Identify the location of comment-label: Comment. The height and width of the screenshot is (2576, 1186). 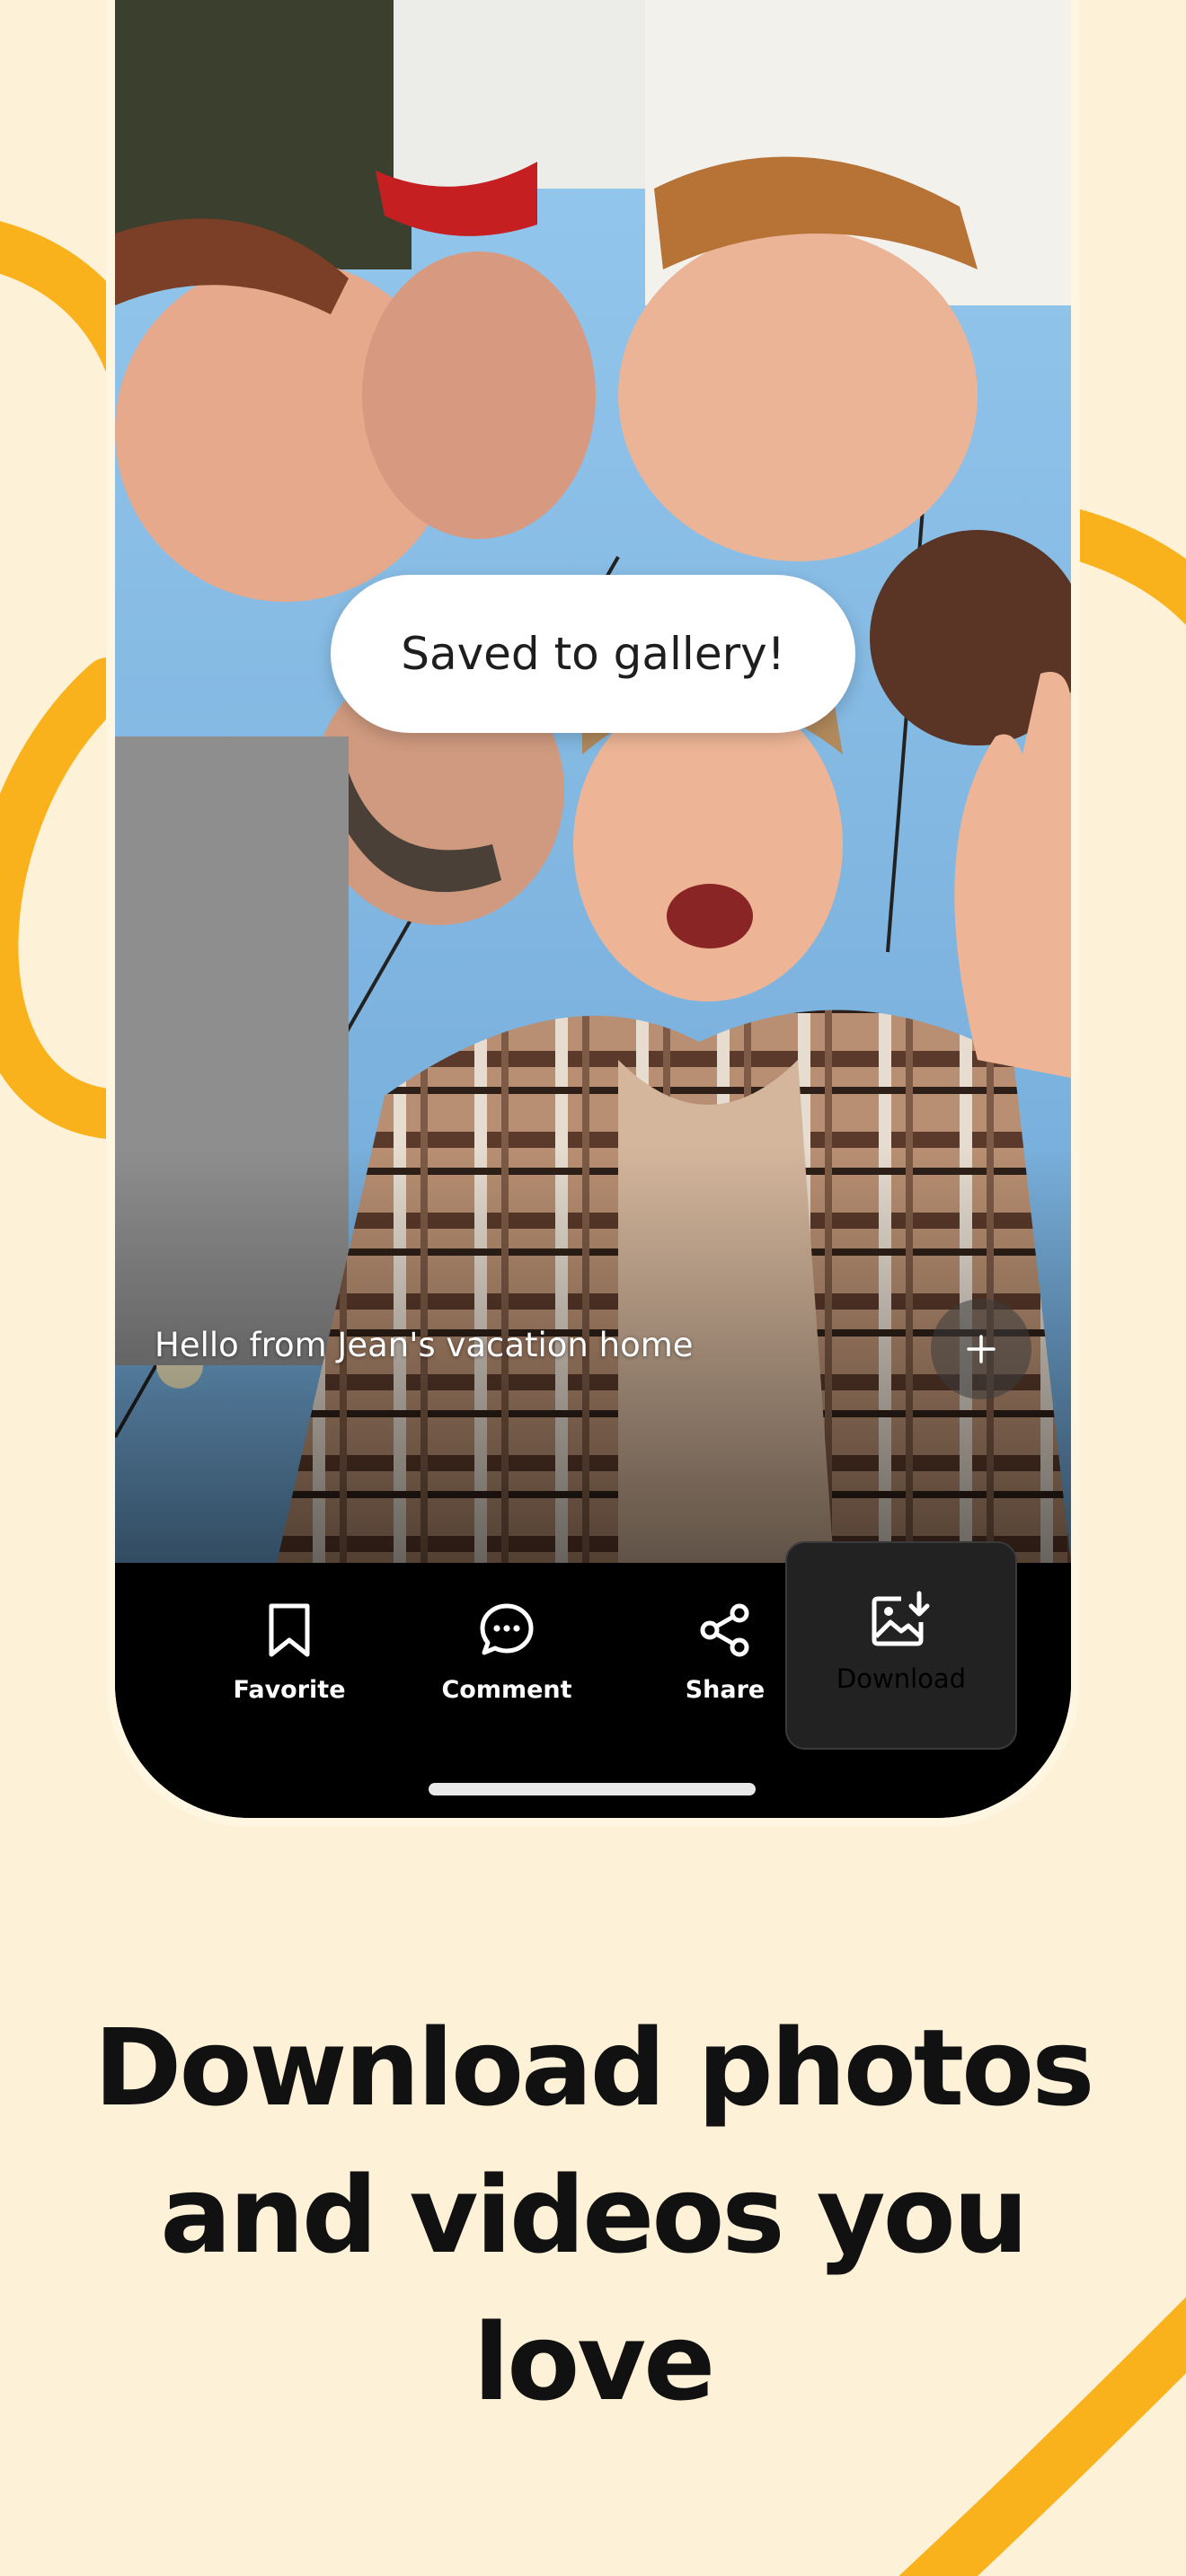
(506, 1690).